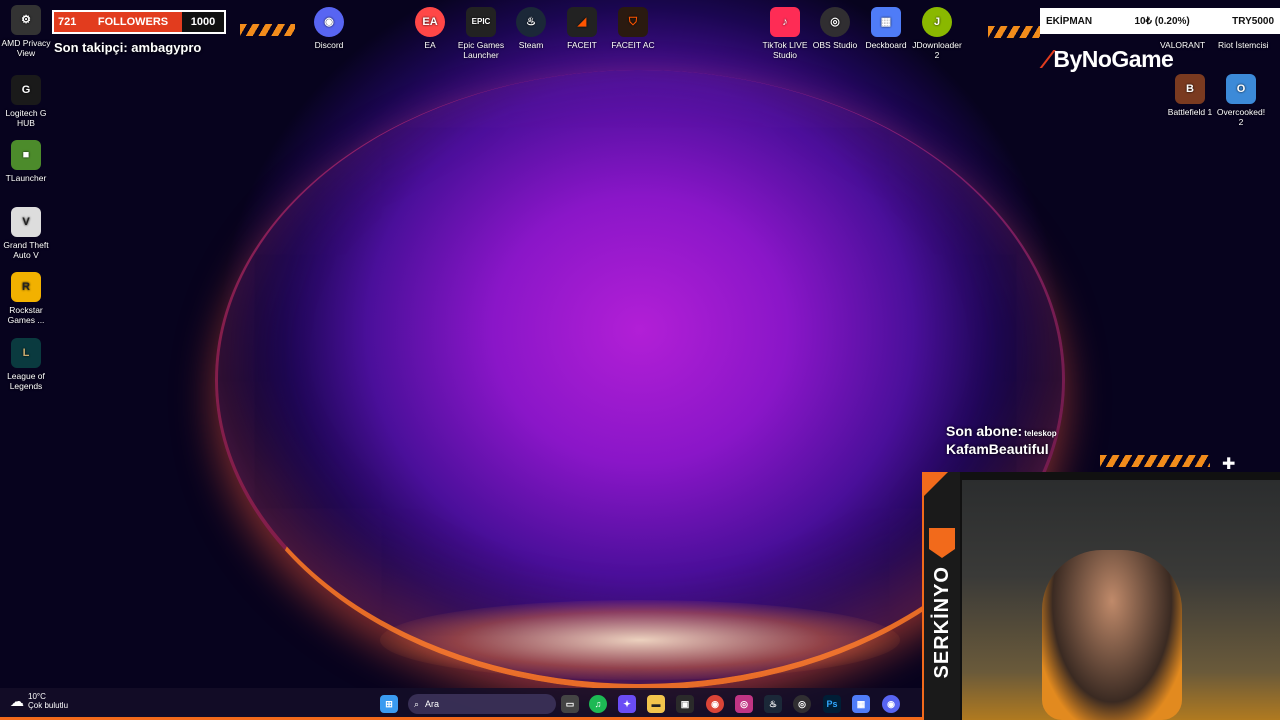 The height and width of the screenshot is (720, 1280). What do you see at coordinates (785, 22) in the screenshot?
I see `tiktok-icon: ♪` at bounding box center [785, 22].